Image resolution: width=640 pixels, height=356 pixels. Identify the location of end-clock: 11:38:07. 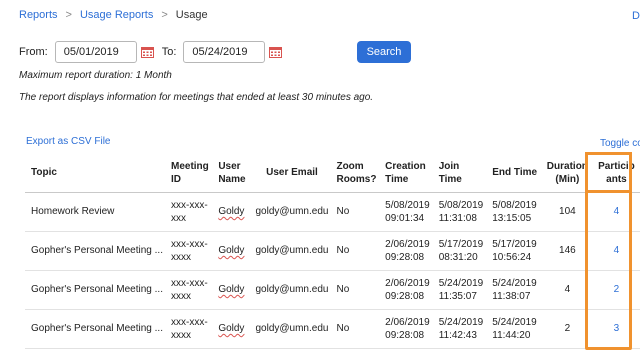
(511, 296).